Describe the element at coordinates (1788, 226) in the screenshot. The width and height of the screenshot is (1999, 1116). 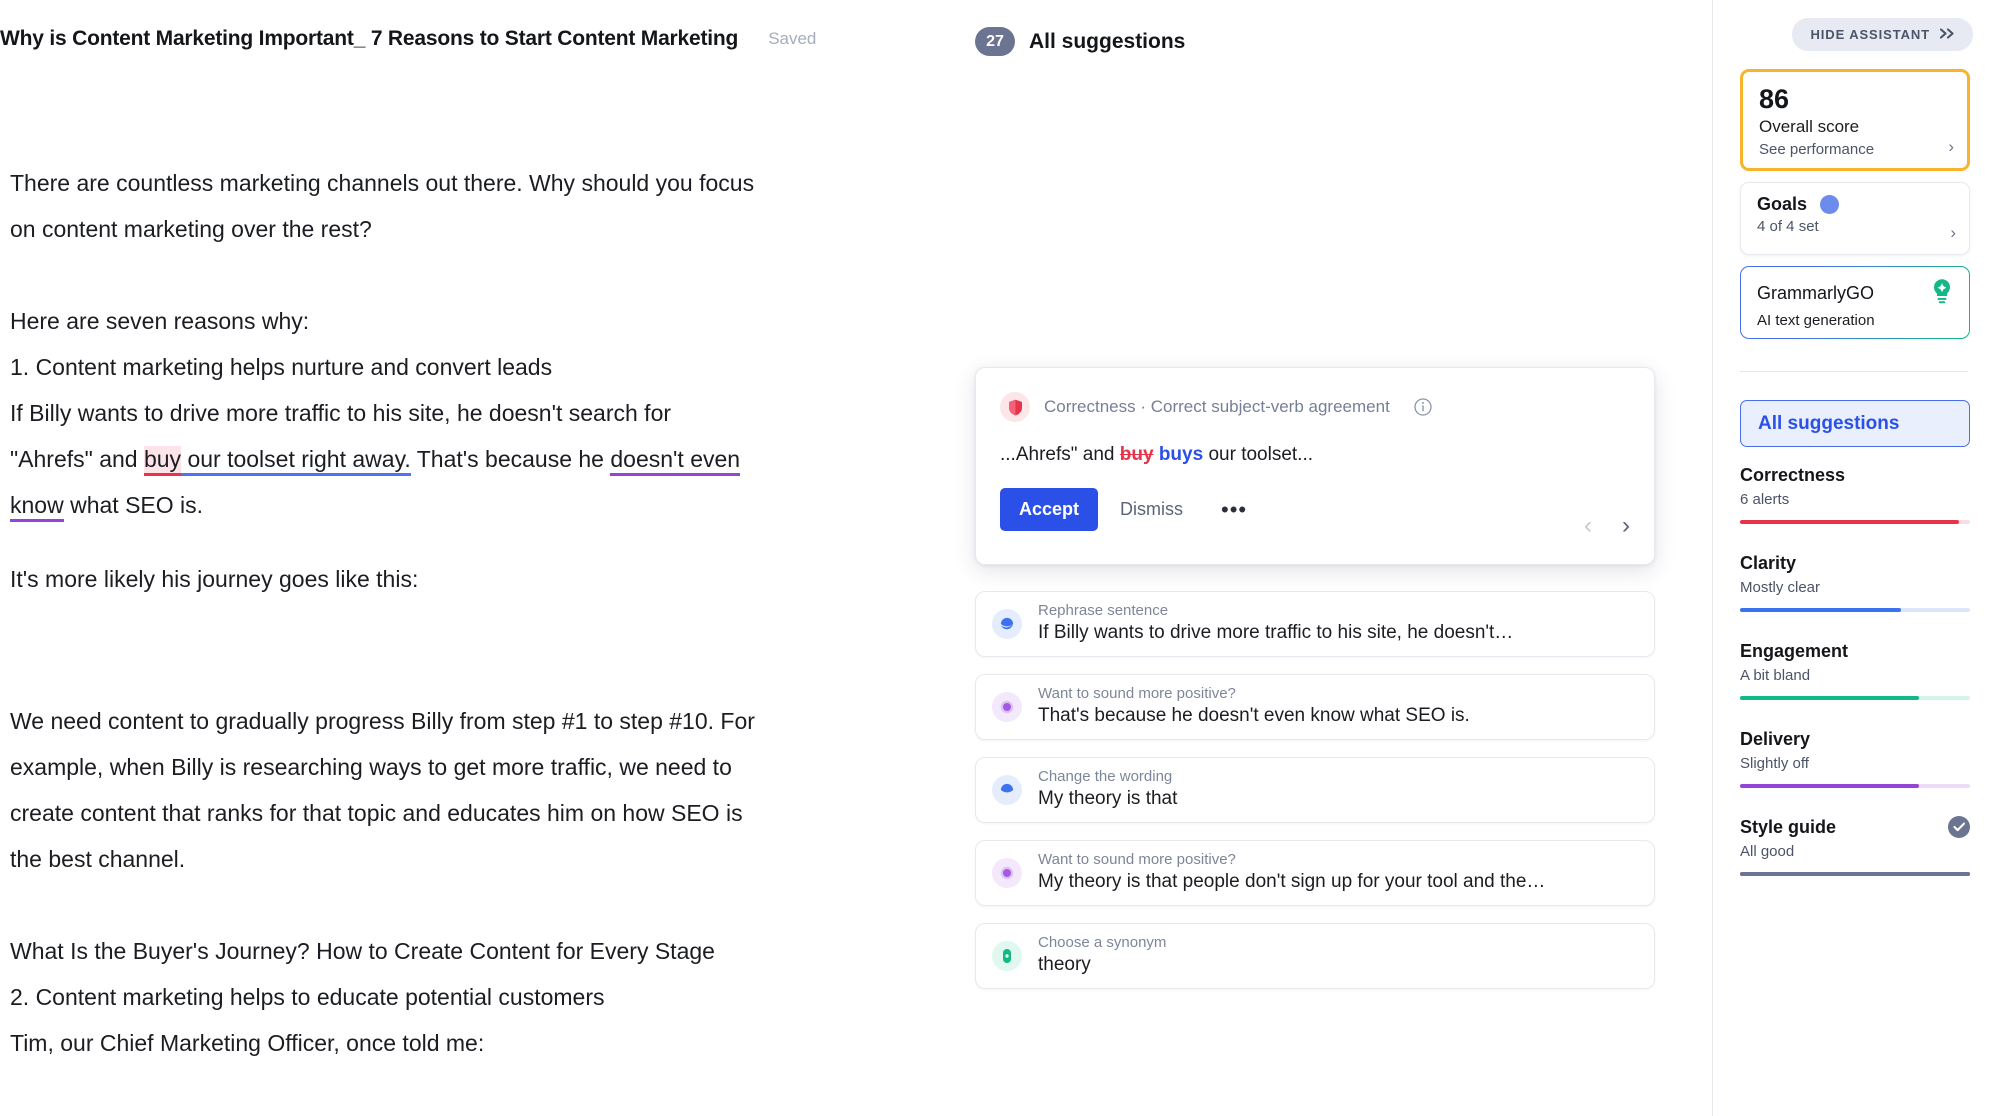
I see `goals-subtitle: 4 of 4 set` at that location.